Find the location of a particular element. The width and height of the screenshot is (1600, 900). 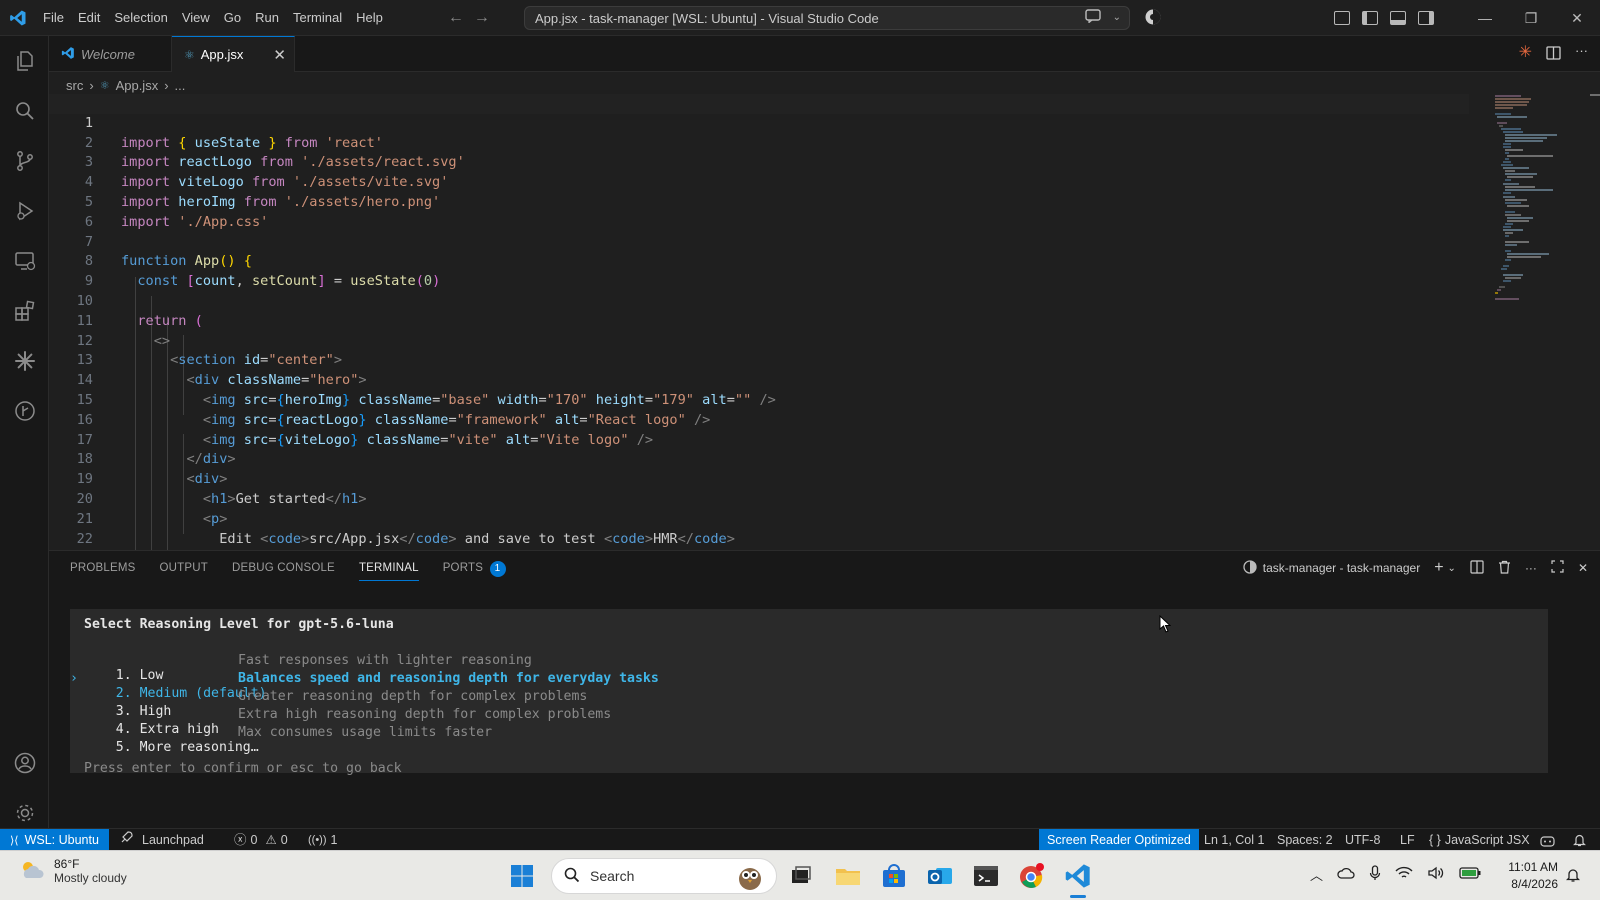

close-panel-icon: ✕ is located at coordinates (1583, 568).